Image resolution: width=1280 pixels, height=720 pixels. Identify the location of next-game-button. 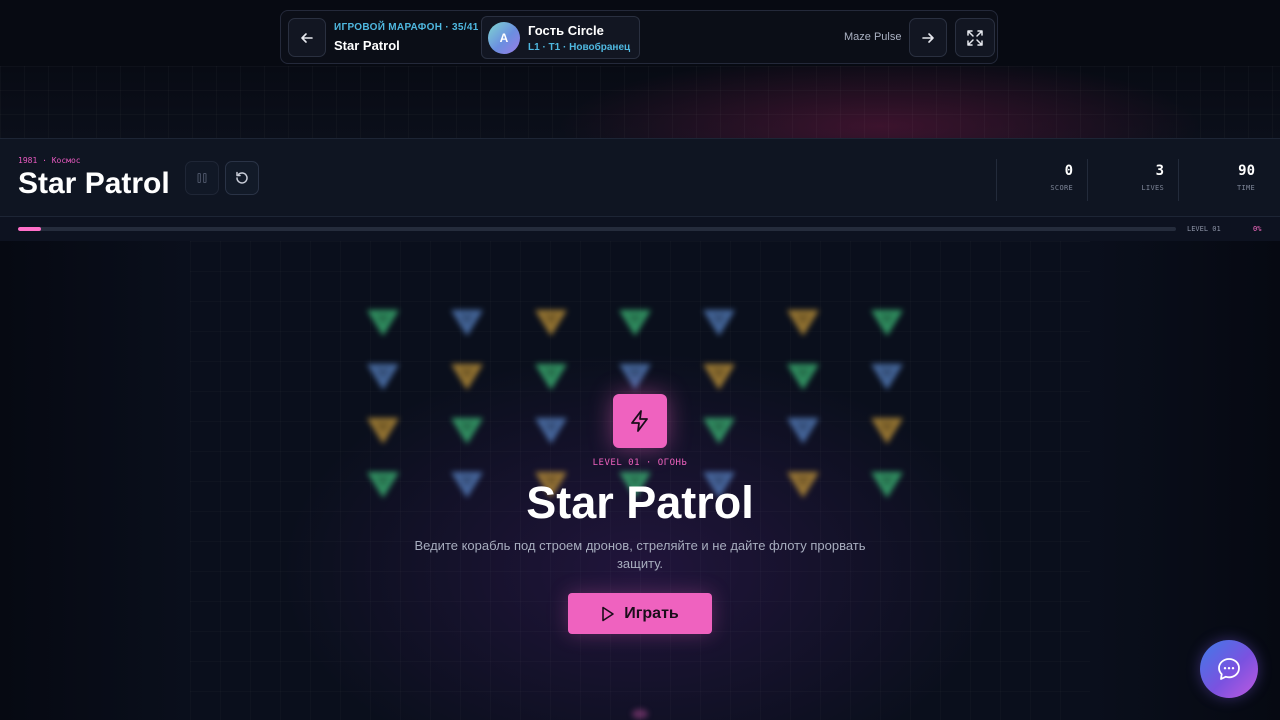
(928, 37).